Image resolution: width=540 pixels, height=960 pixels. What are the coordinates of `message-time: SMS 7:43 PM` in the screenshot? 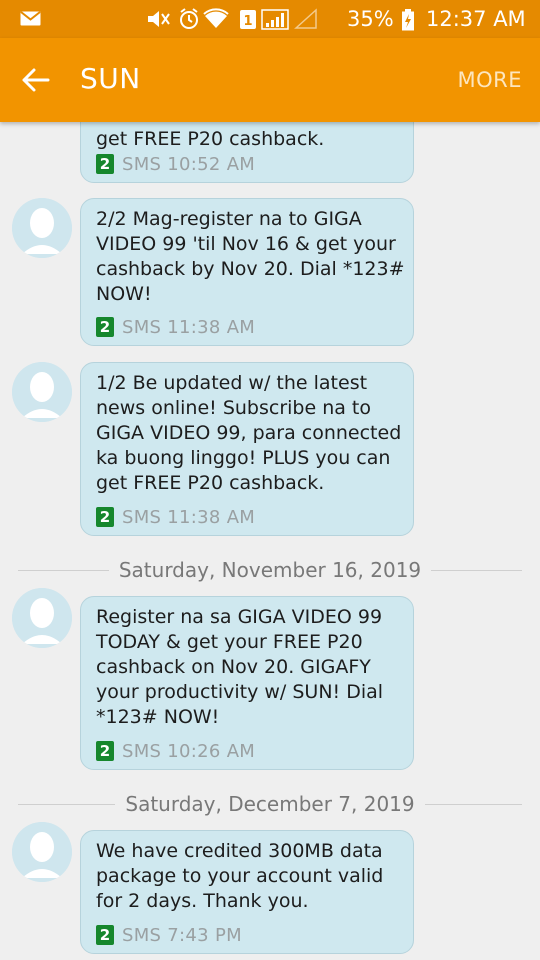 It's located at (182, 935).